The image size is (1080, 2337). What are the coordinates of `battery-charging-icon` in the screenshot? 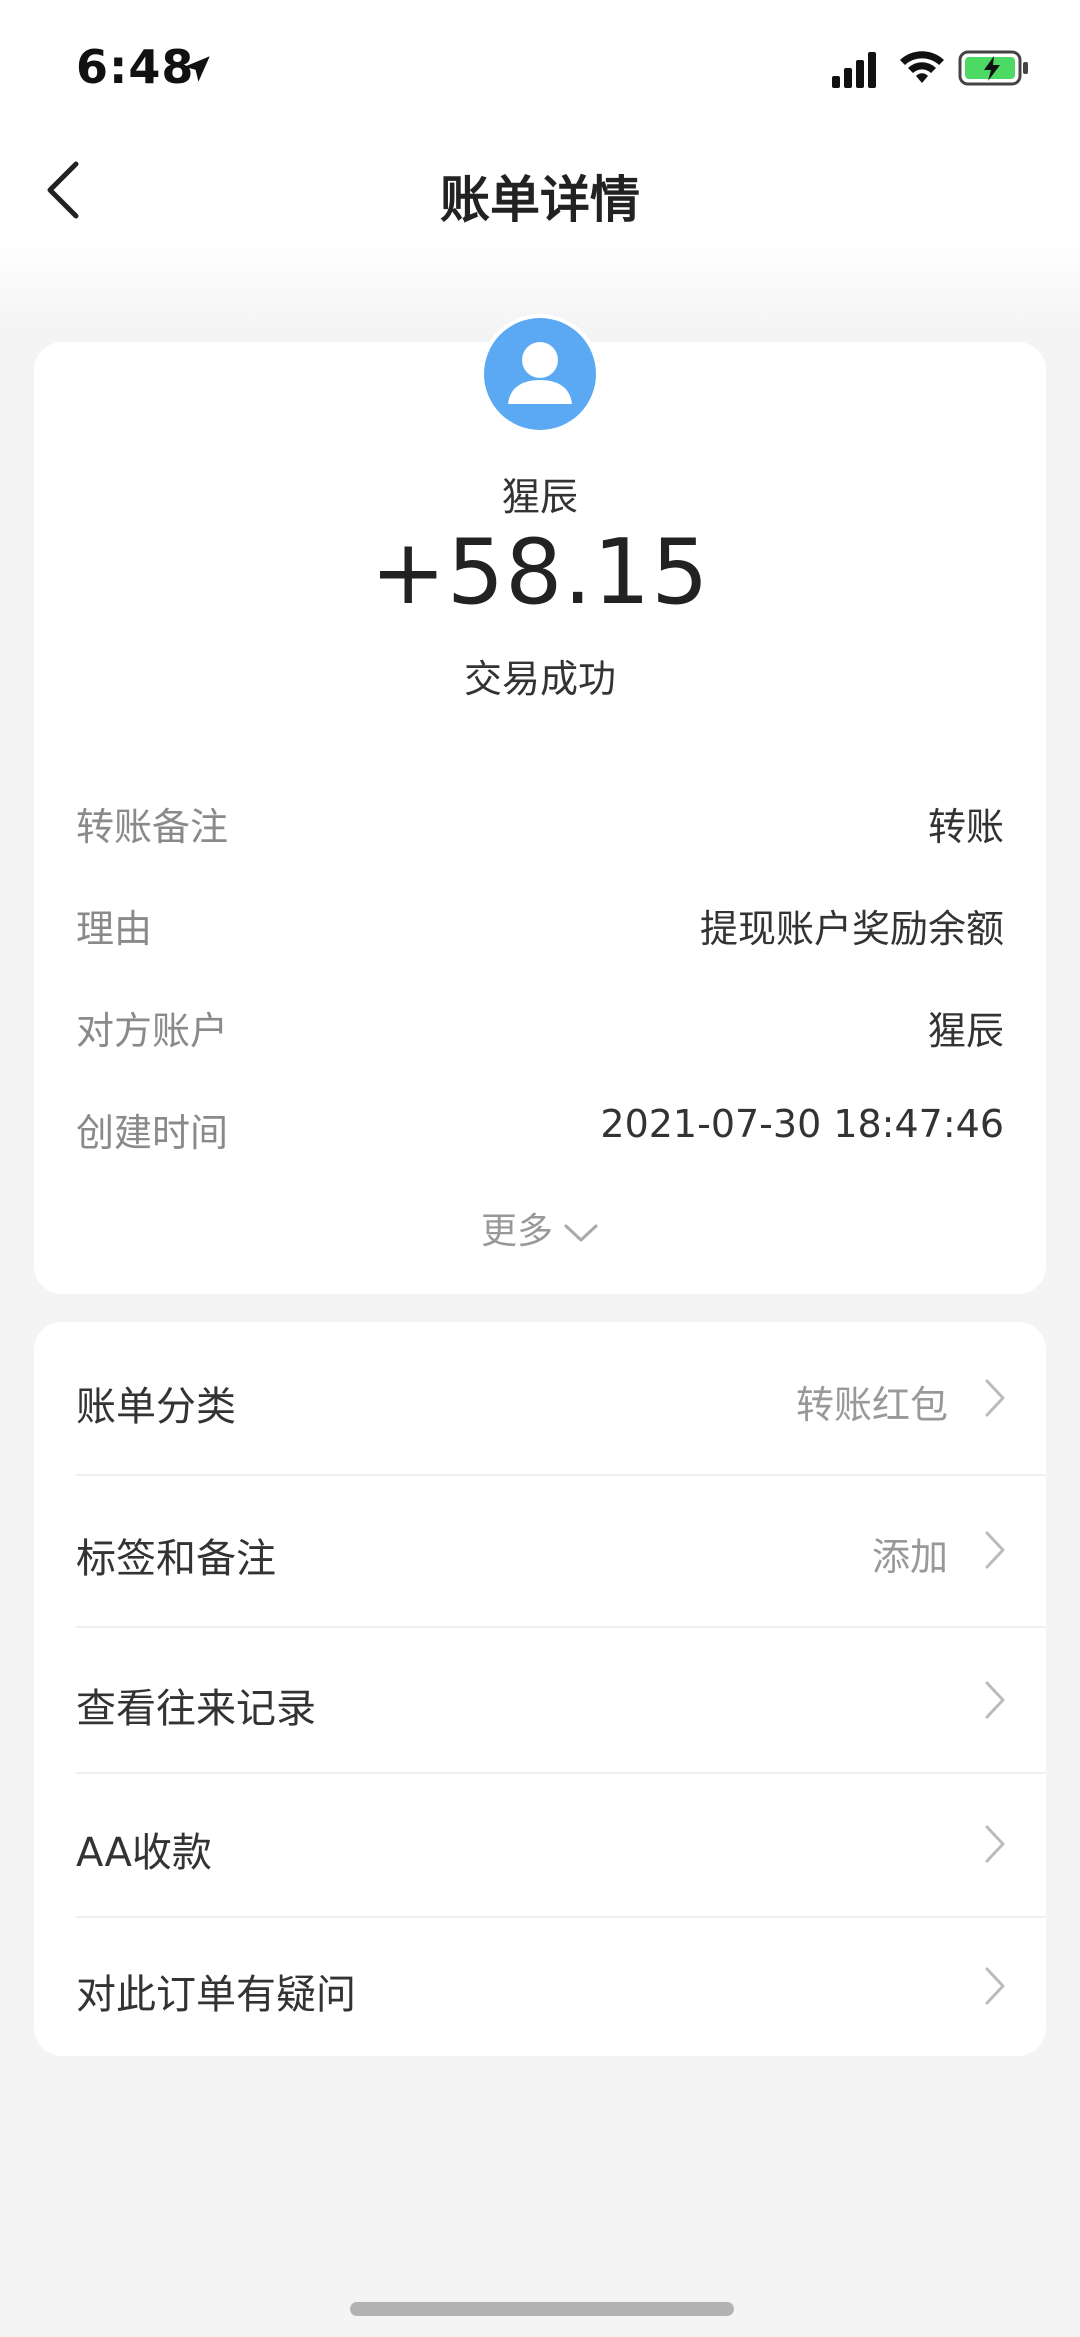 It's located at (993, 68).